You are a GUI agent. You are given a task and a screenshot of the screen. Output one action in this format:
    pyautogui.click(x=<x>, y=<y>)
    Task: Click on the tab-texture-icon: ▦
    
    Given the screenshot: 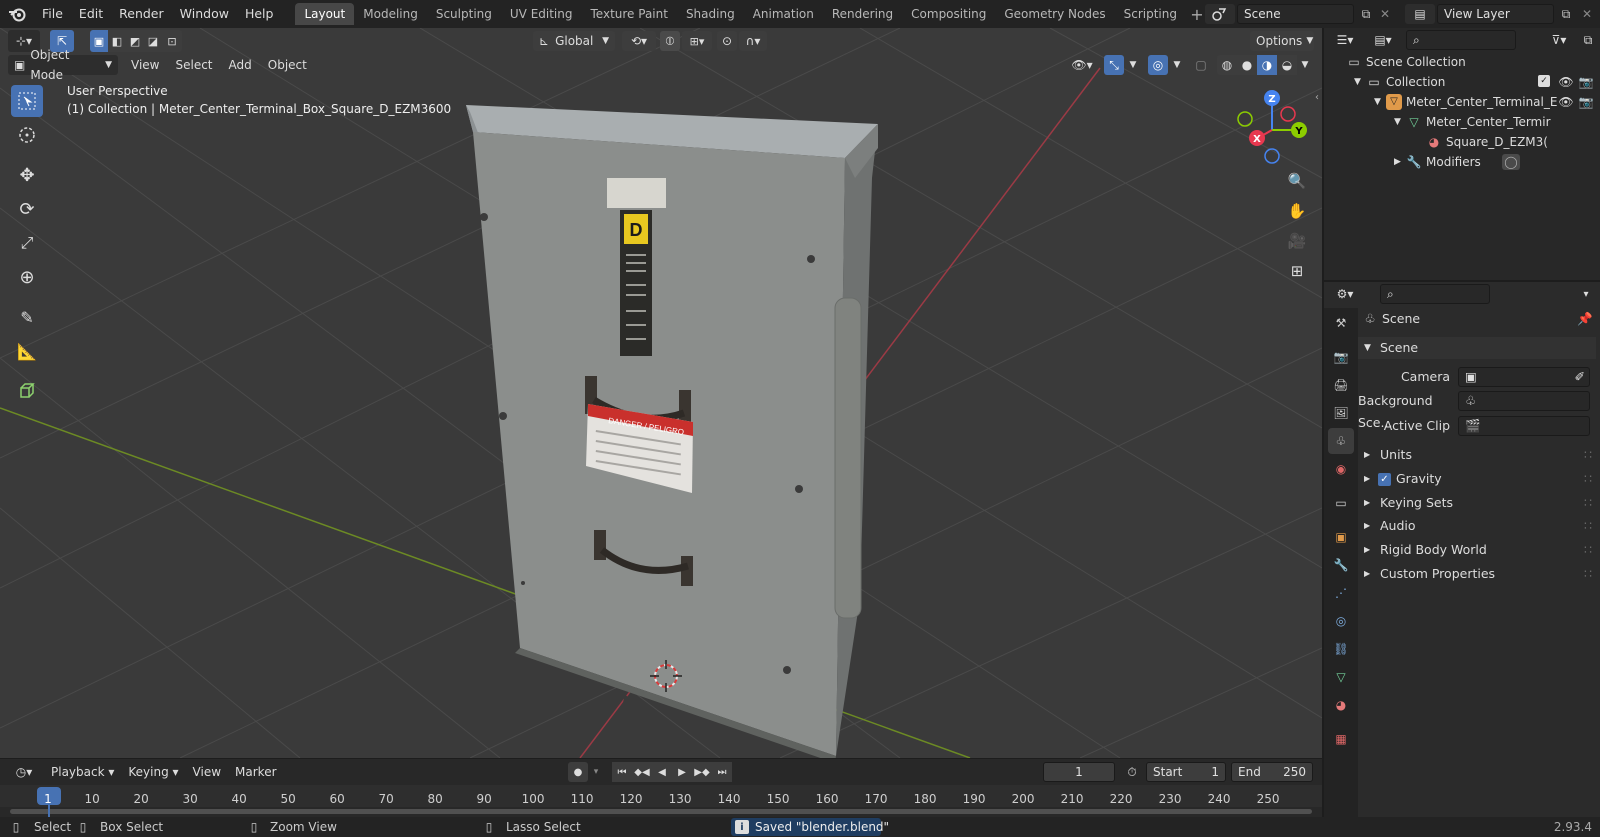 What is the action you would take?
    pyautogui.click(x=1341, y=739)
    